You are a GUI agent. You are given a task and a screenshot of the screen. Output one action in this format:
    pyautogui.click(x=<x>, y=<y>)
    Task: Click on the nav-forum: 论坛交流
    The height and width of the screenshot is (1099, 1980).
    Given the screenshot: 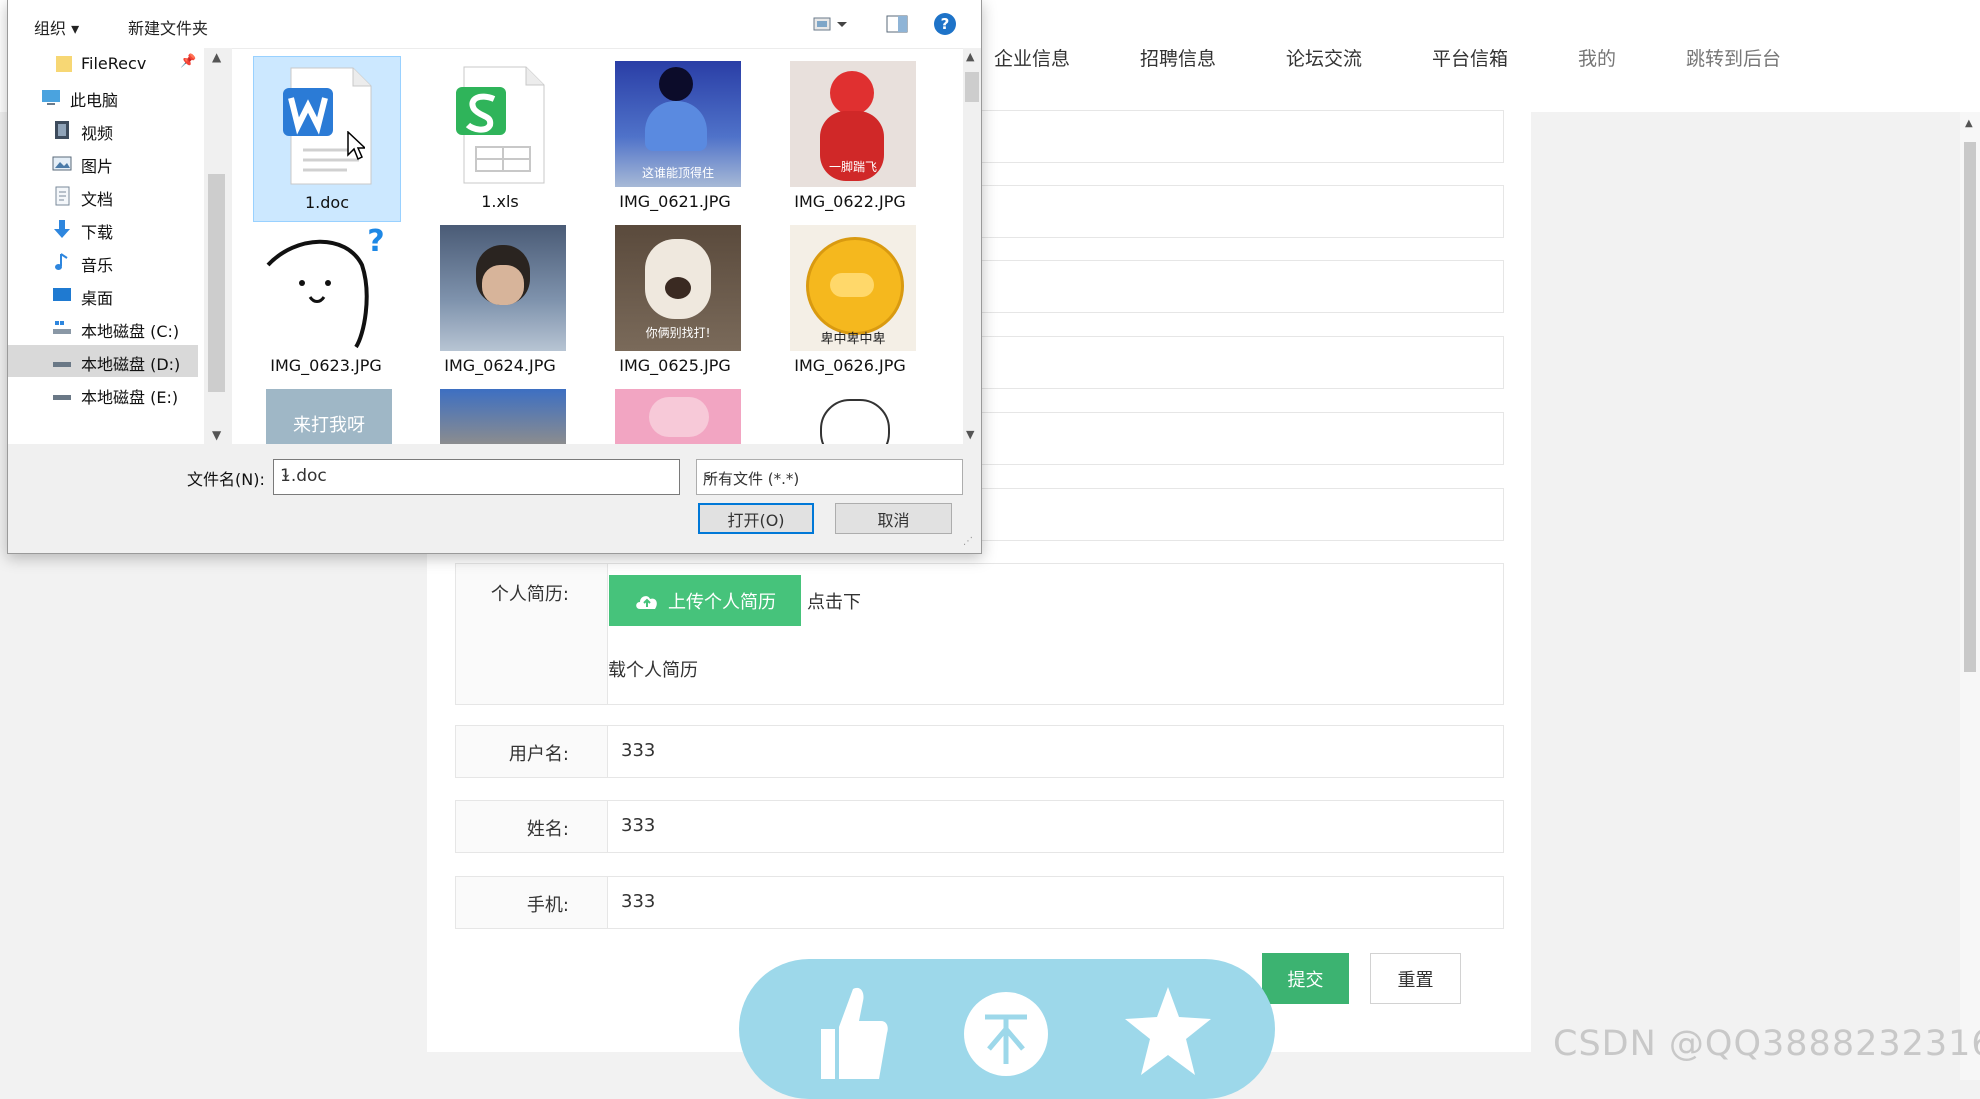 What is the action you would take?
    pyautogui.click(x=1324, y=57)
    